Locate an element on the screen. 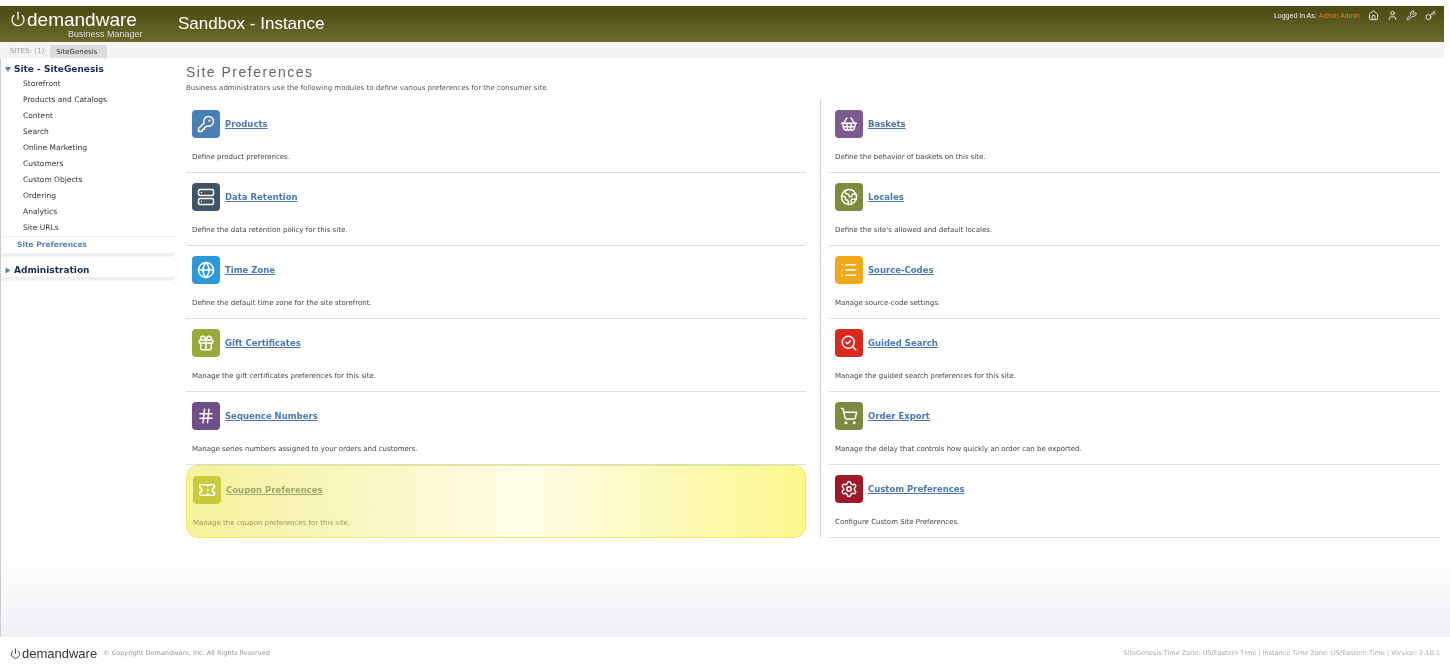 The height and width of the screenshot is (669, 1450). module-link: Custom Preferences is located at coordinates (916, 489).